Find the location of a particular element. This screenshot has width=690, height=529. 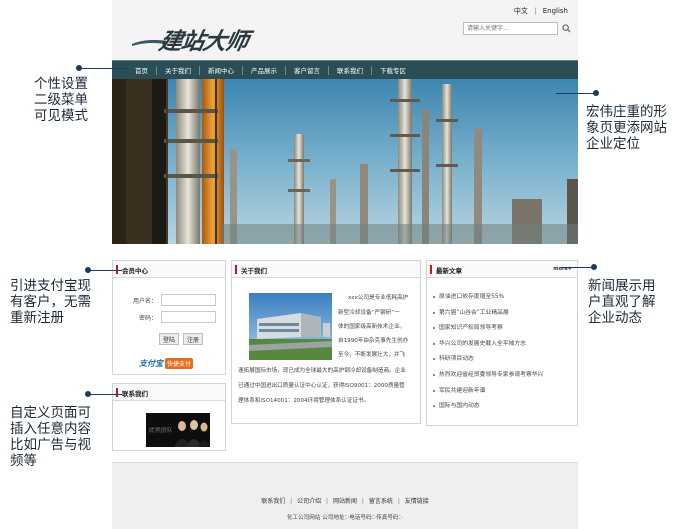

callout-line-text: 象页更添网站 is located at coordinates (626, 128).